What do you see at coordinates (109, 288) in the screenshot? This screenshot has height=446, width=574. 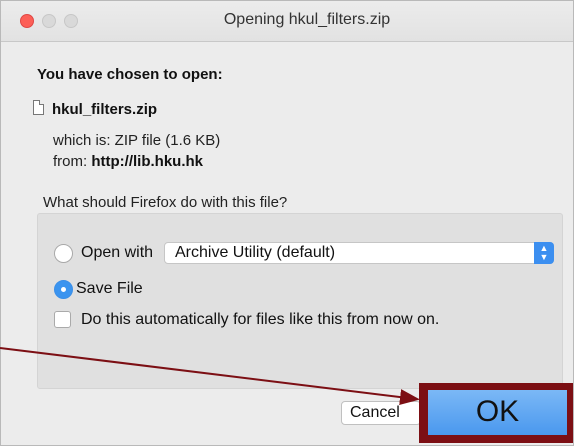 I see `save-file-label: Save File` at bounding box center [109, 288].